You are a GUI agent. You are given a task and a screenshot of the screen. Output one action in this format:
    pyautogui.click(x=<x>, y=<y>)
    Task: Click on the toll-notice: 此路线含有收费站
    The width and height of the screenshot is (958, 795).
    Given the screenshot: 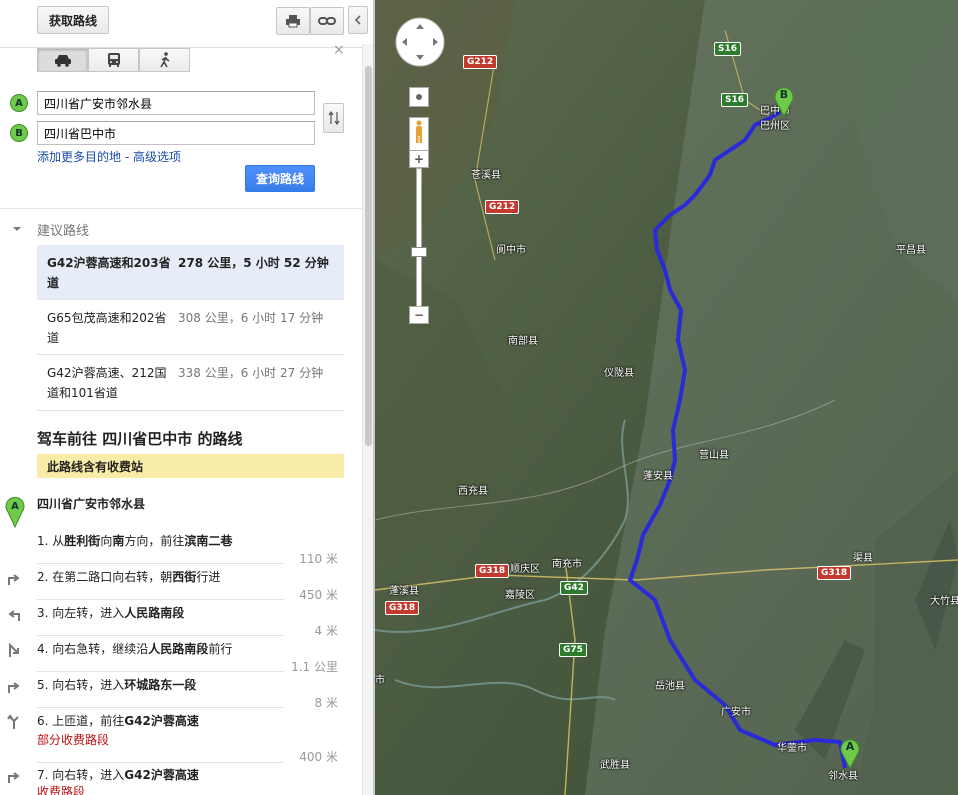 What is the action you would take?
    pyautogui.click(x=190, y=466)
    